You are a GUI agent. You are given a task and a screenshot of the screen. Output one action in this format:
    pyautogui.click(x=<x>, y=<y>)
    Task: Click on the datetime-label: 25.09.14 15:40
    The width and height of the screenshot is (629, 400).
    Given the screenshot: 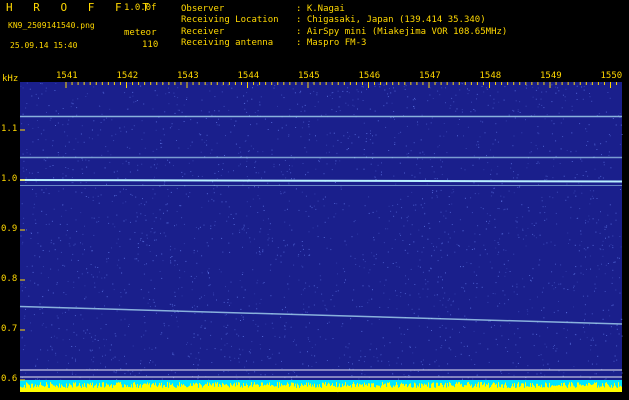 What is the action you would take?
    pyautogui.click(x=44, y=45)
    